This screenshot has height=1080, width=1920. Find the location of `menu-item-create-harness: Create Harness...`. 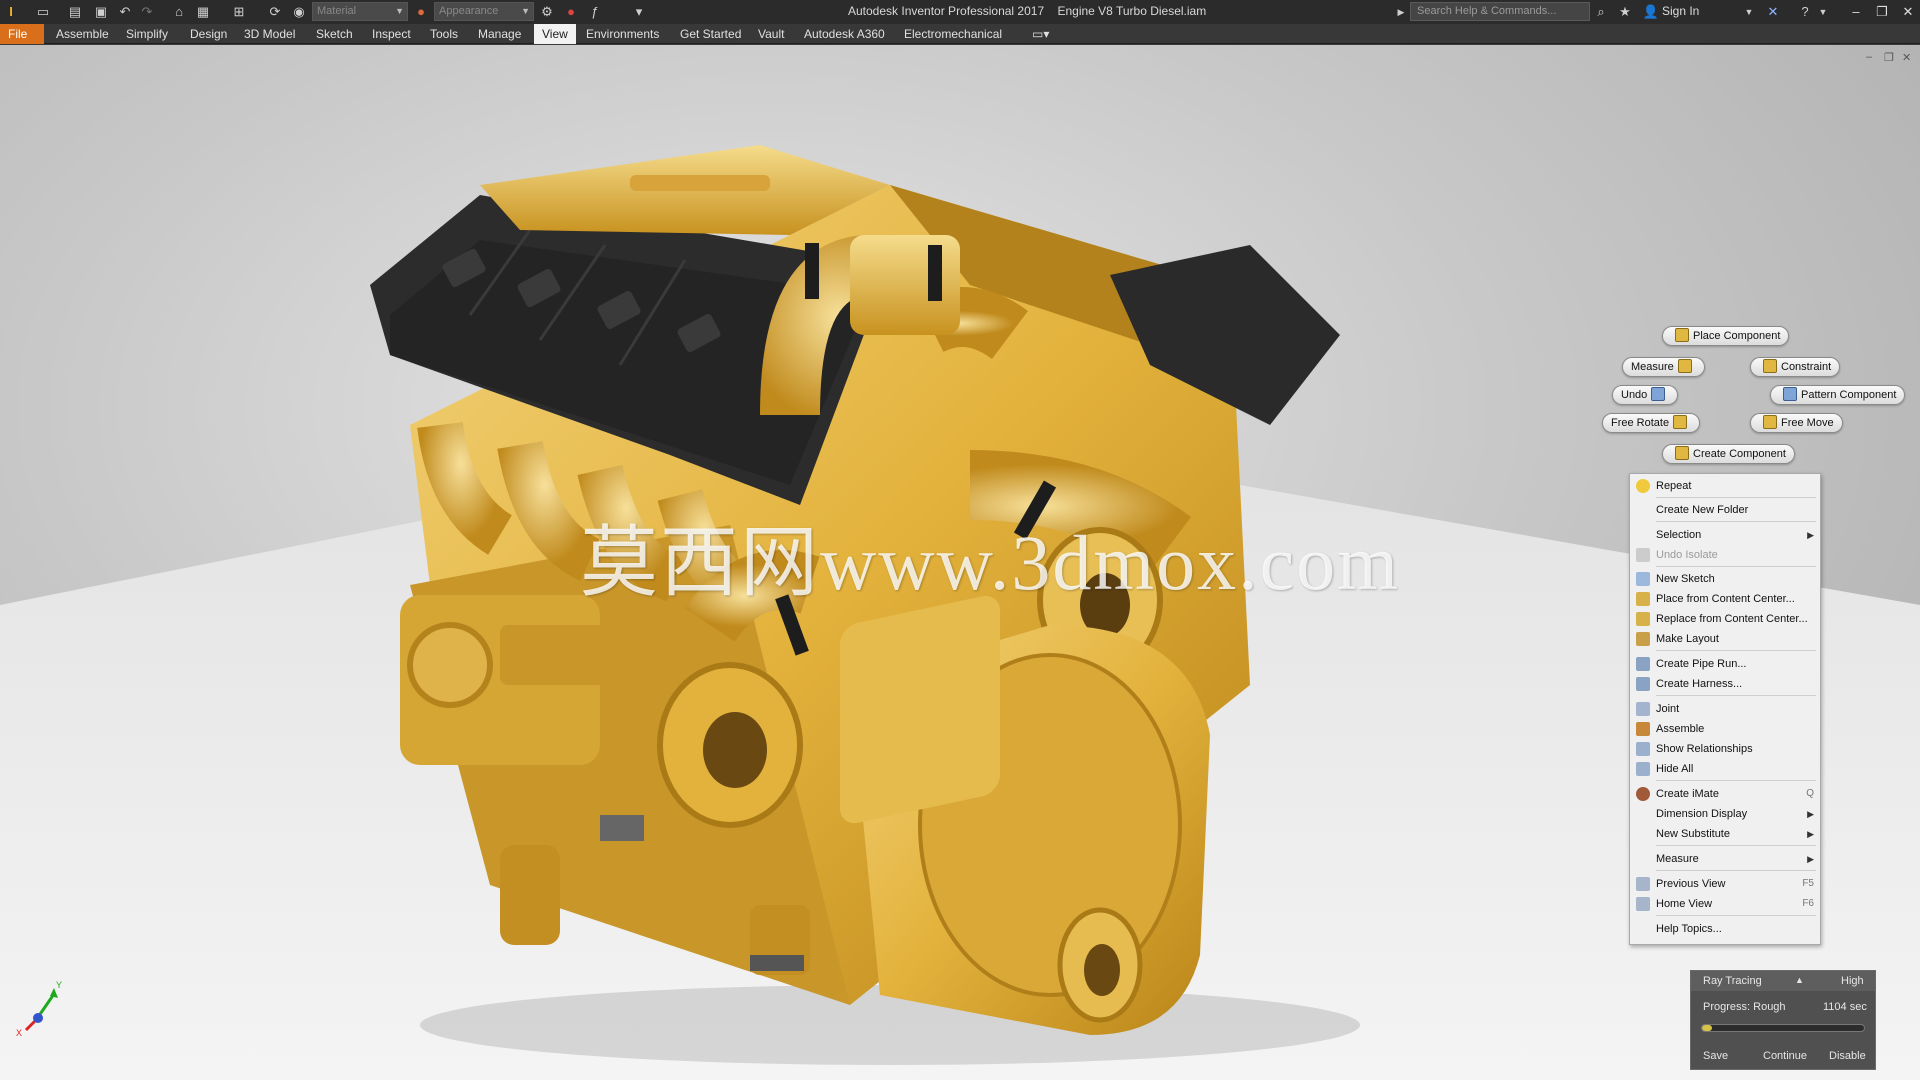

menu-item-create-harness: Create Harness... is located at coordinates (1725, 684).